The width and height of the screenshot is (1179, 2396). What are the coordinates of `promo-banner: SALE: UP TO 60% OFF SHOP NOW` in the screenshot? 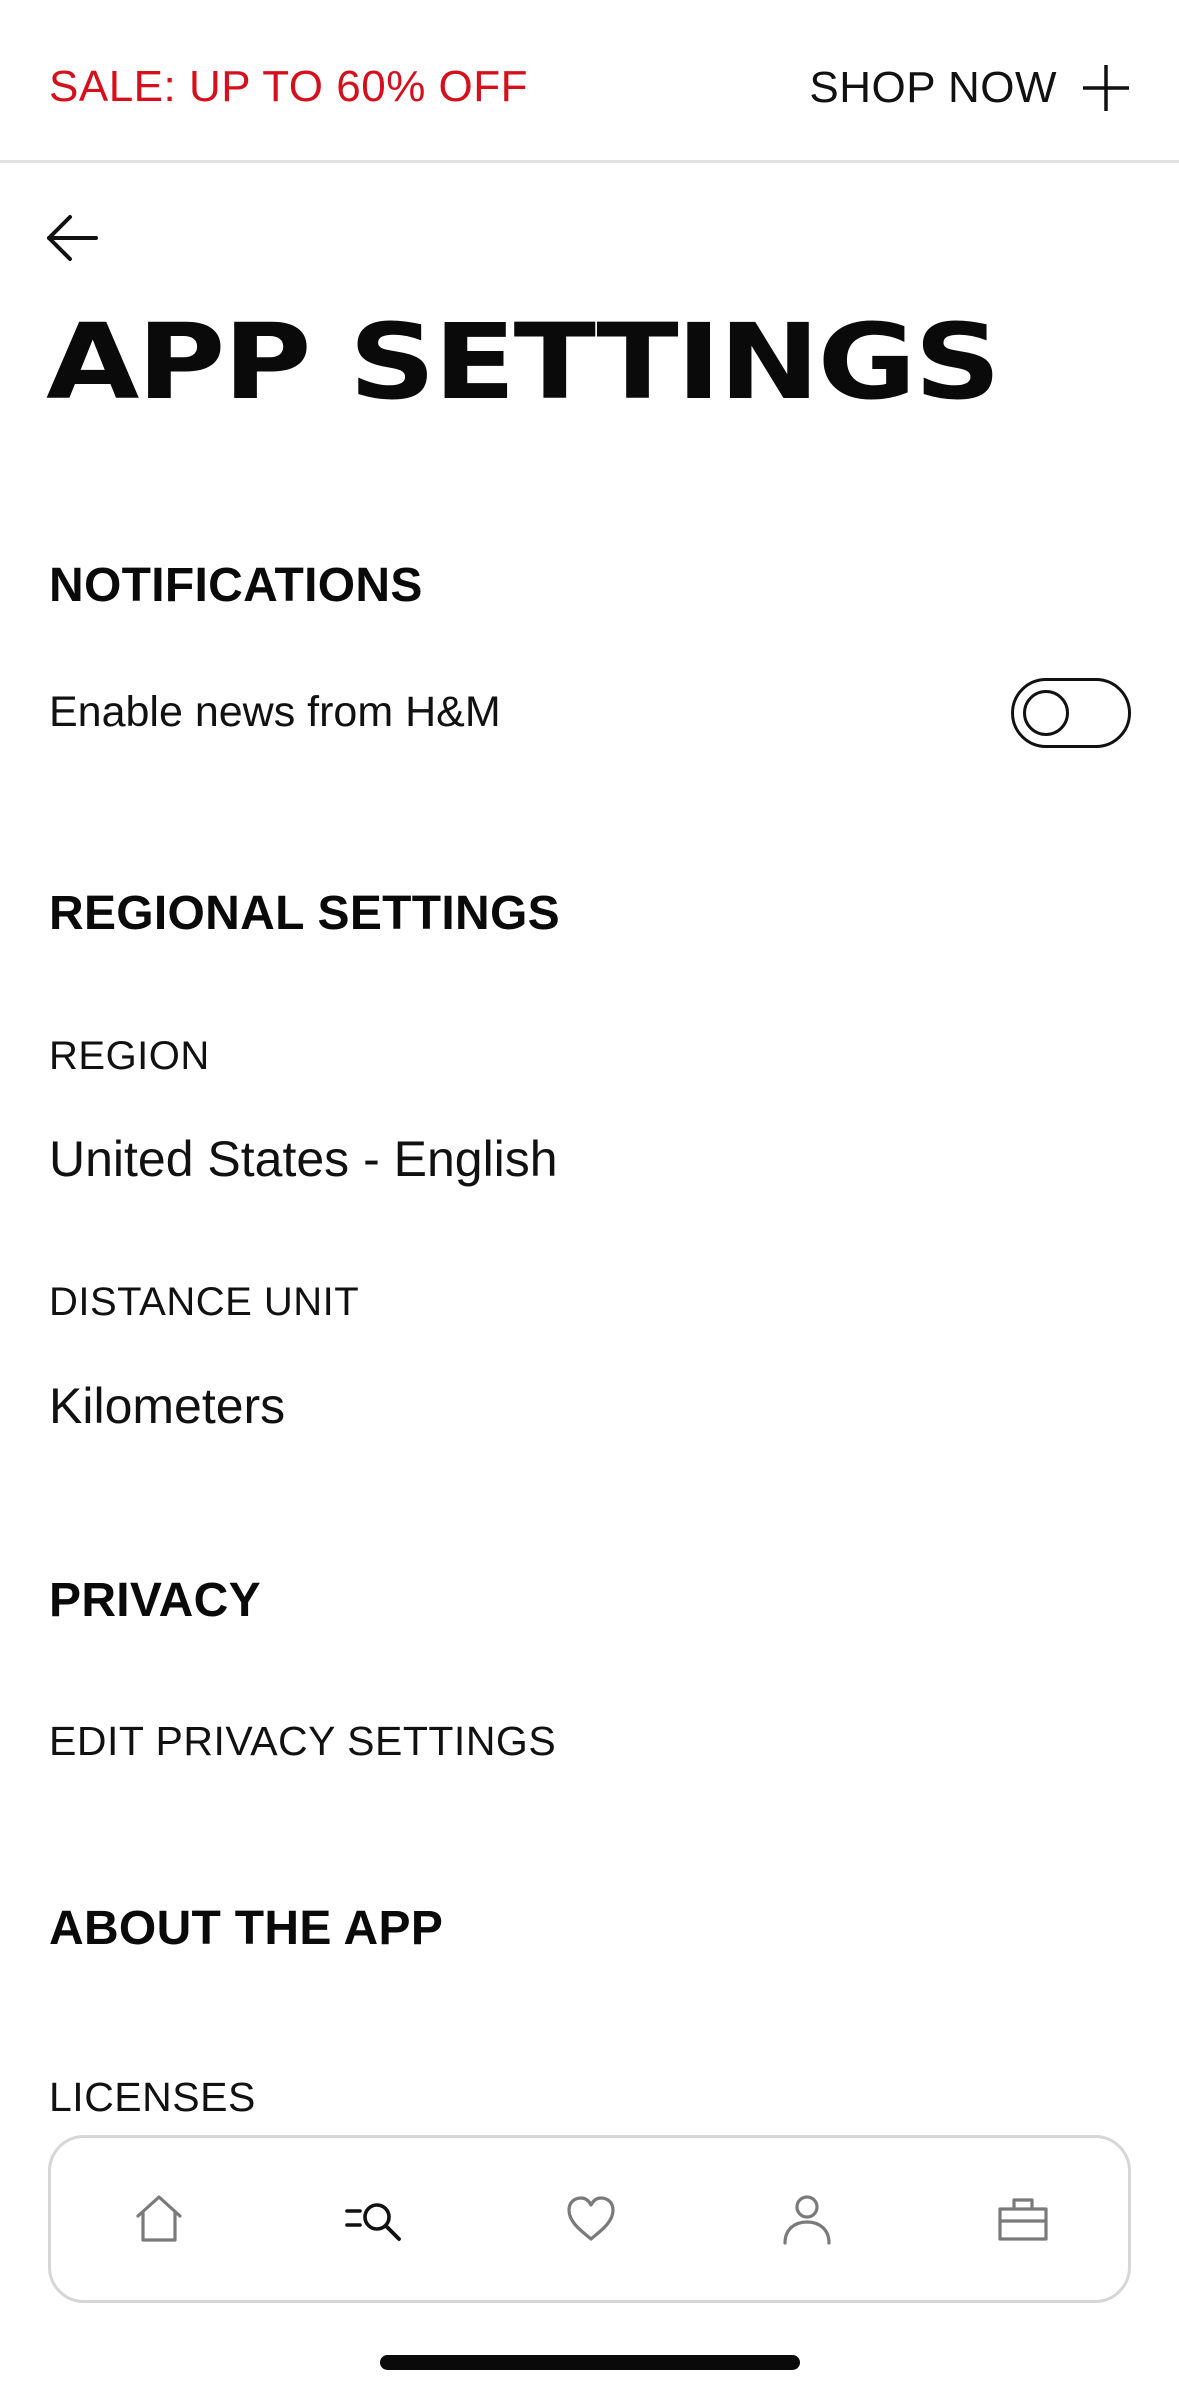 It's located at (589, 81).